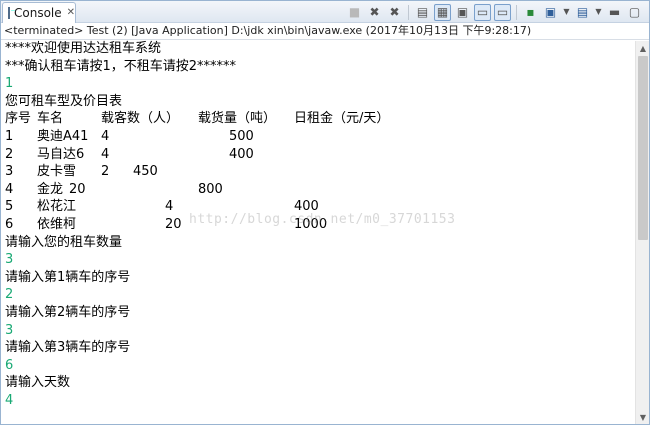 Image resolution: width=650 pixels, height=425 pixels. I want to click on car-name: 松花江, so click(57, 207).